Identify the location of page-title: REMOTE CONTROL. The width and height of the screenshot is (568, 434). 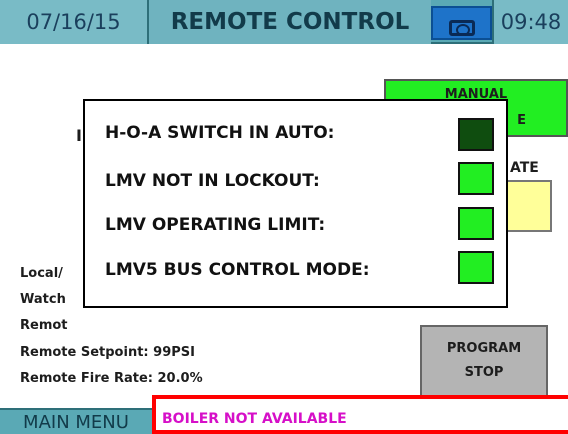
(290, 22).